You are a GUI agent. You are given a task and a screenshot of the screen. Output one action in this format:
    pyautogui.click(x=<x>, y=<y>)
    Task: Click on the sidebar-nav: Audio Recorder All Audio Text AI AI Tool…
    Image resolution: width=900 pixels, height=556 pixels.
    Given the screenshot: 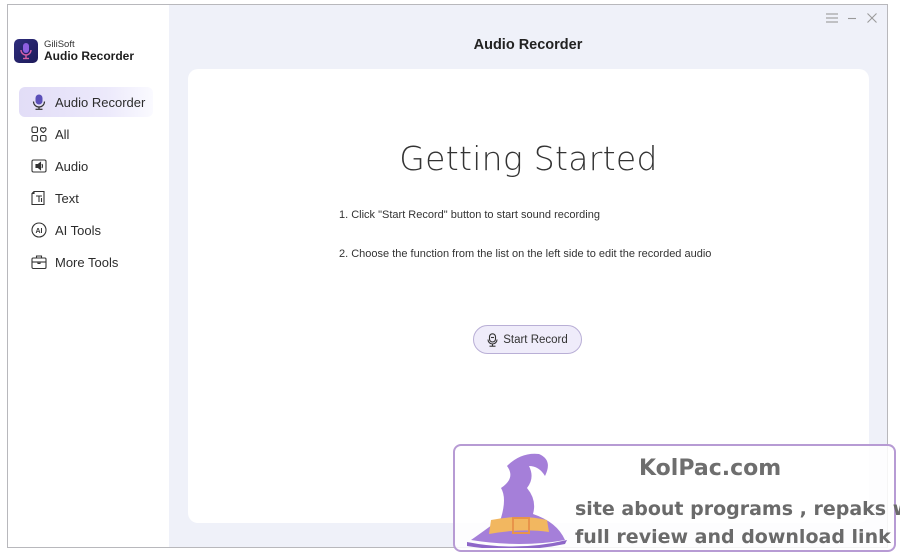 What is the action you would take?
    pyautogui.click(x=86, y=183)
    